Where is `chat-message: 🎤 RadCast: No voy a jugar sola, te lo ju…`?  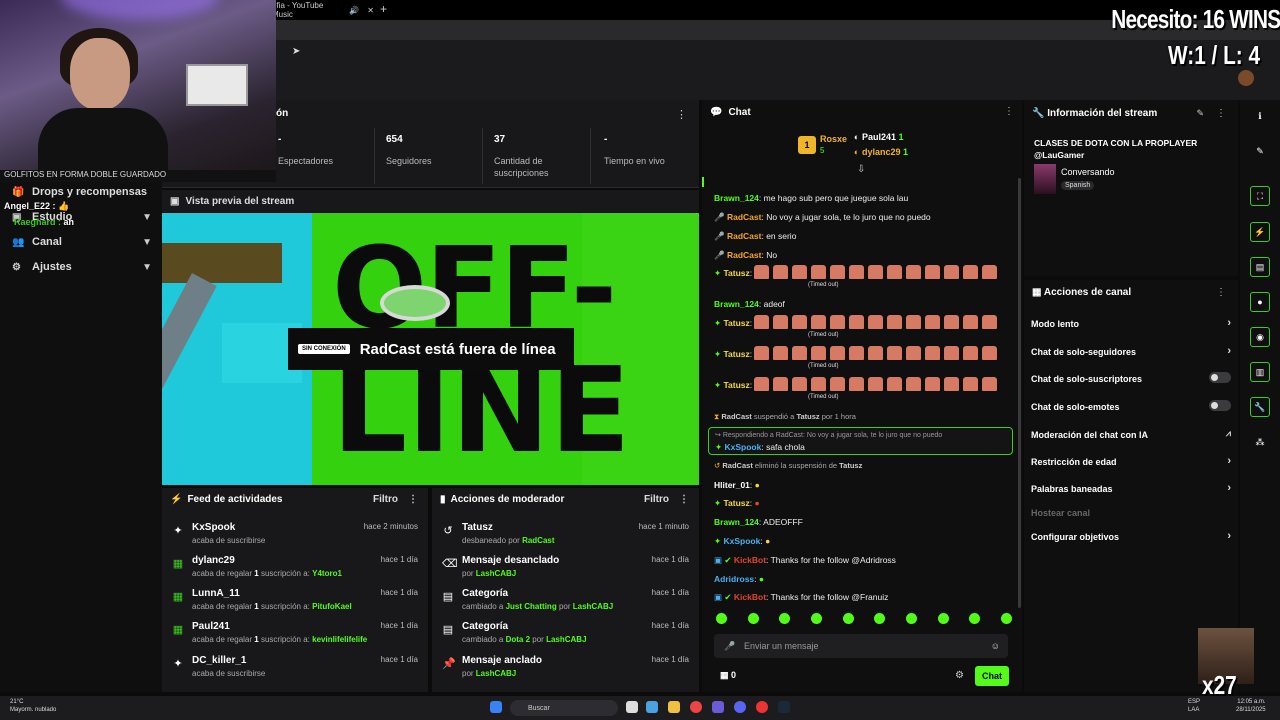 chat-message: 🎤 RadCast: No voy a jugar sola, te lo ju… is located at coordinates (822, 217).